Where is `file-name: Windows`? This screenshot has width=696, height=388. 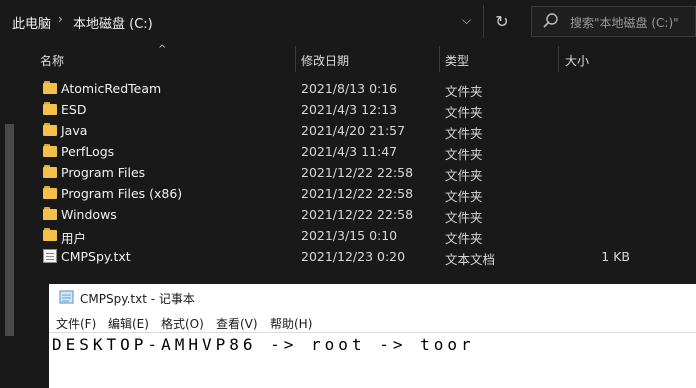
file-name: Windows is located at coordinates (89, 214).